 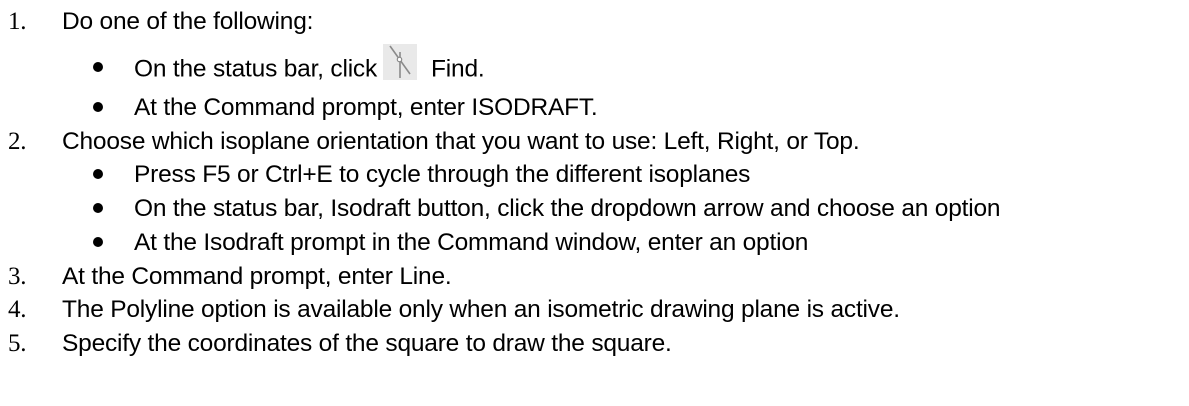 I want to click on bullet-text-before-icon: On the status bar, click, so click(x=256, y=69).